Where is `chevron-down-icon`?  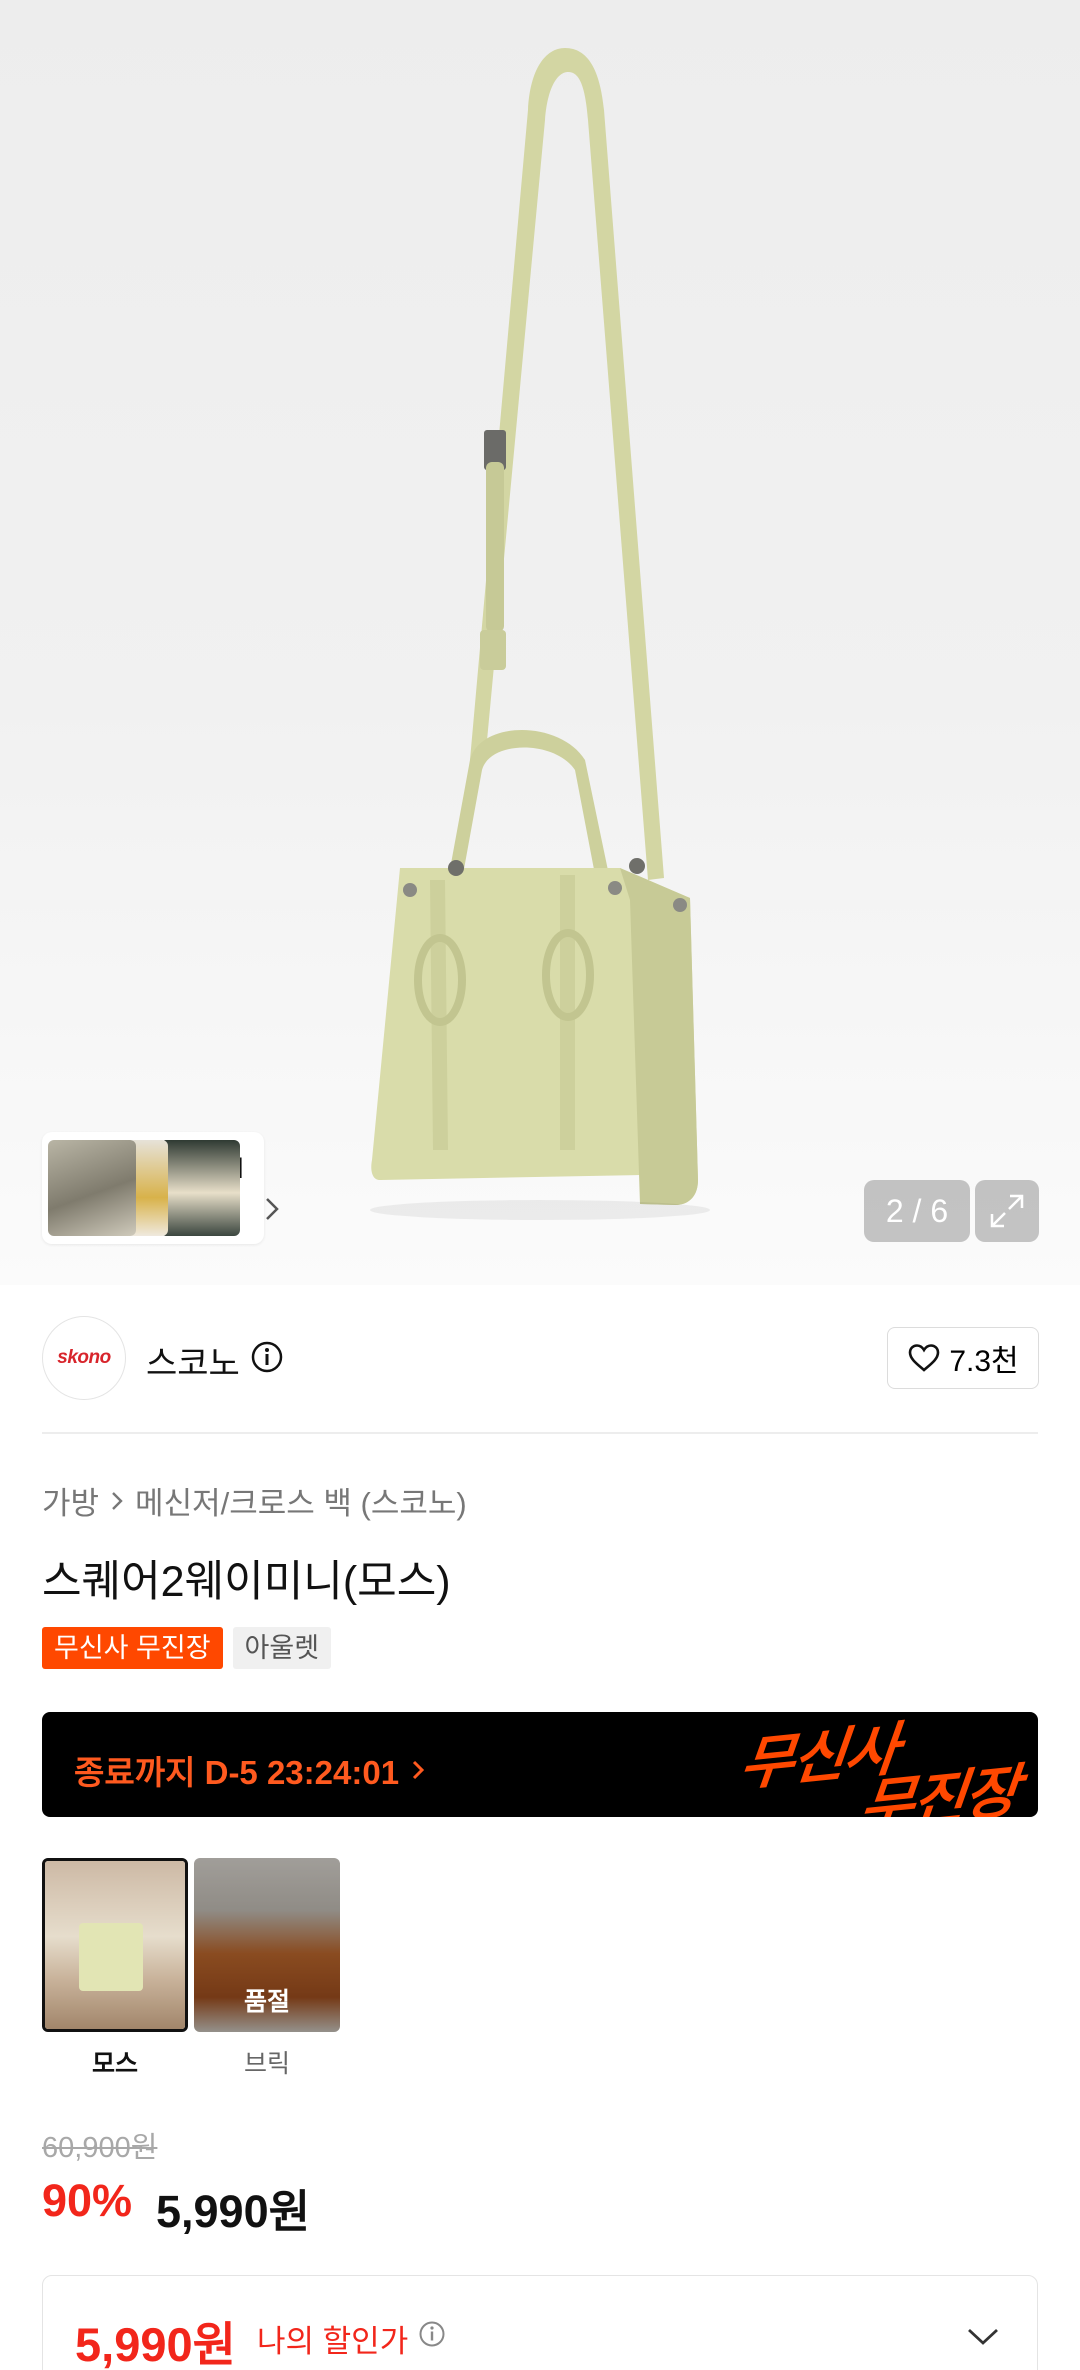 chevron-down-icon is located at coordinates (983, 2337).